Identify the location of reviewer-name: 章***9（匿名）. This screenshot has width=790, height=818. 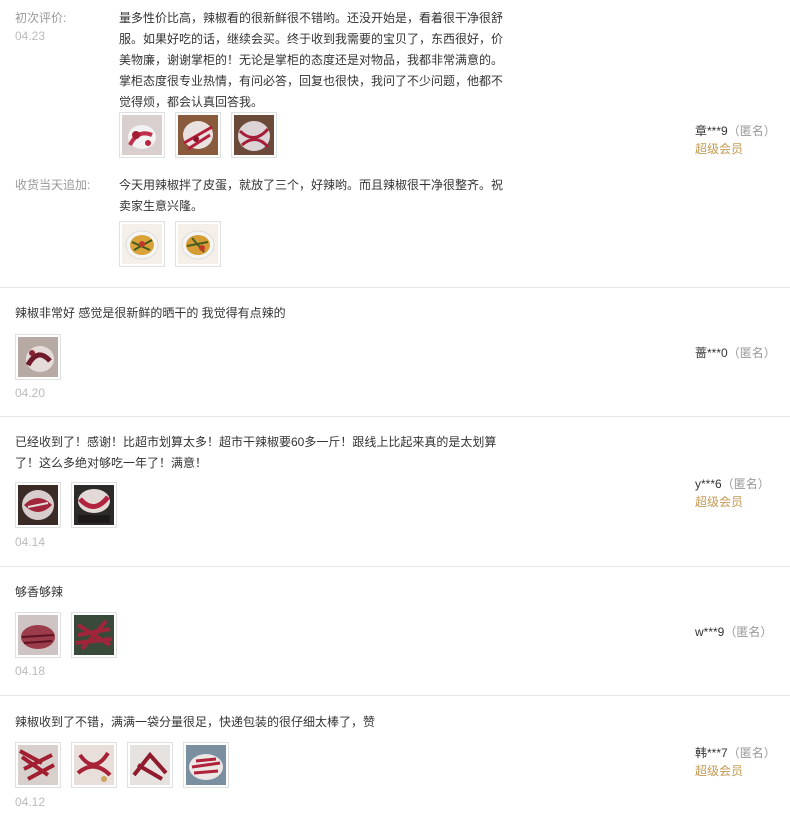
(735, 131).